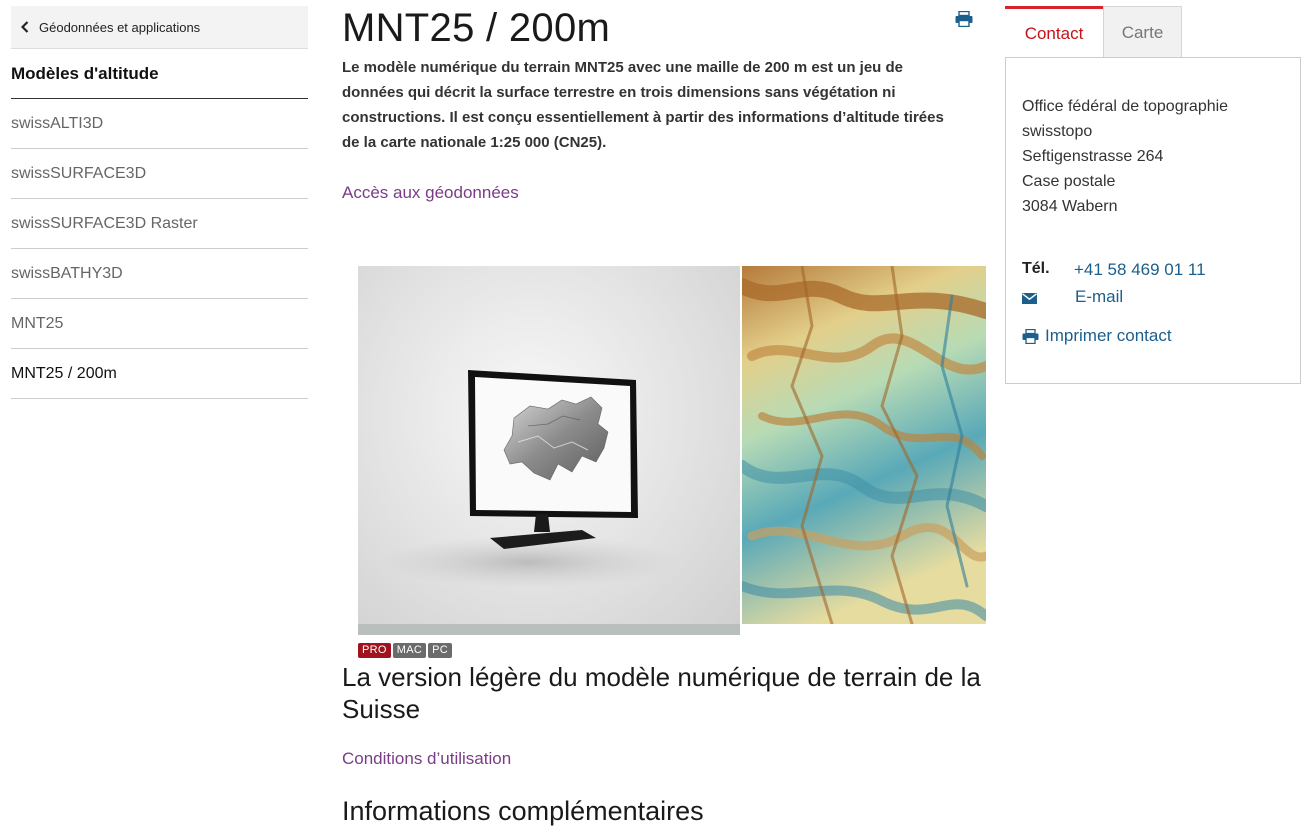  What do you see at coordinates (159, 224) in the screenshot?
I see `sidebar-item-swisssurface3d-raster: swissSURFACE3D Raster` at bounding box center [159, 224].